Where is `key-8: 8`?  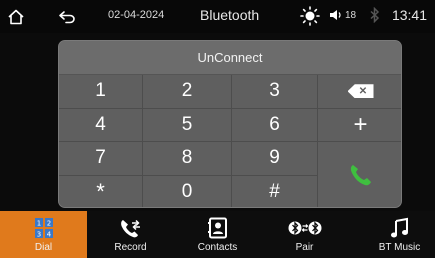
key-8: 8 is located at coordinates (187, 159).